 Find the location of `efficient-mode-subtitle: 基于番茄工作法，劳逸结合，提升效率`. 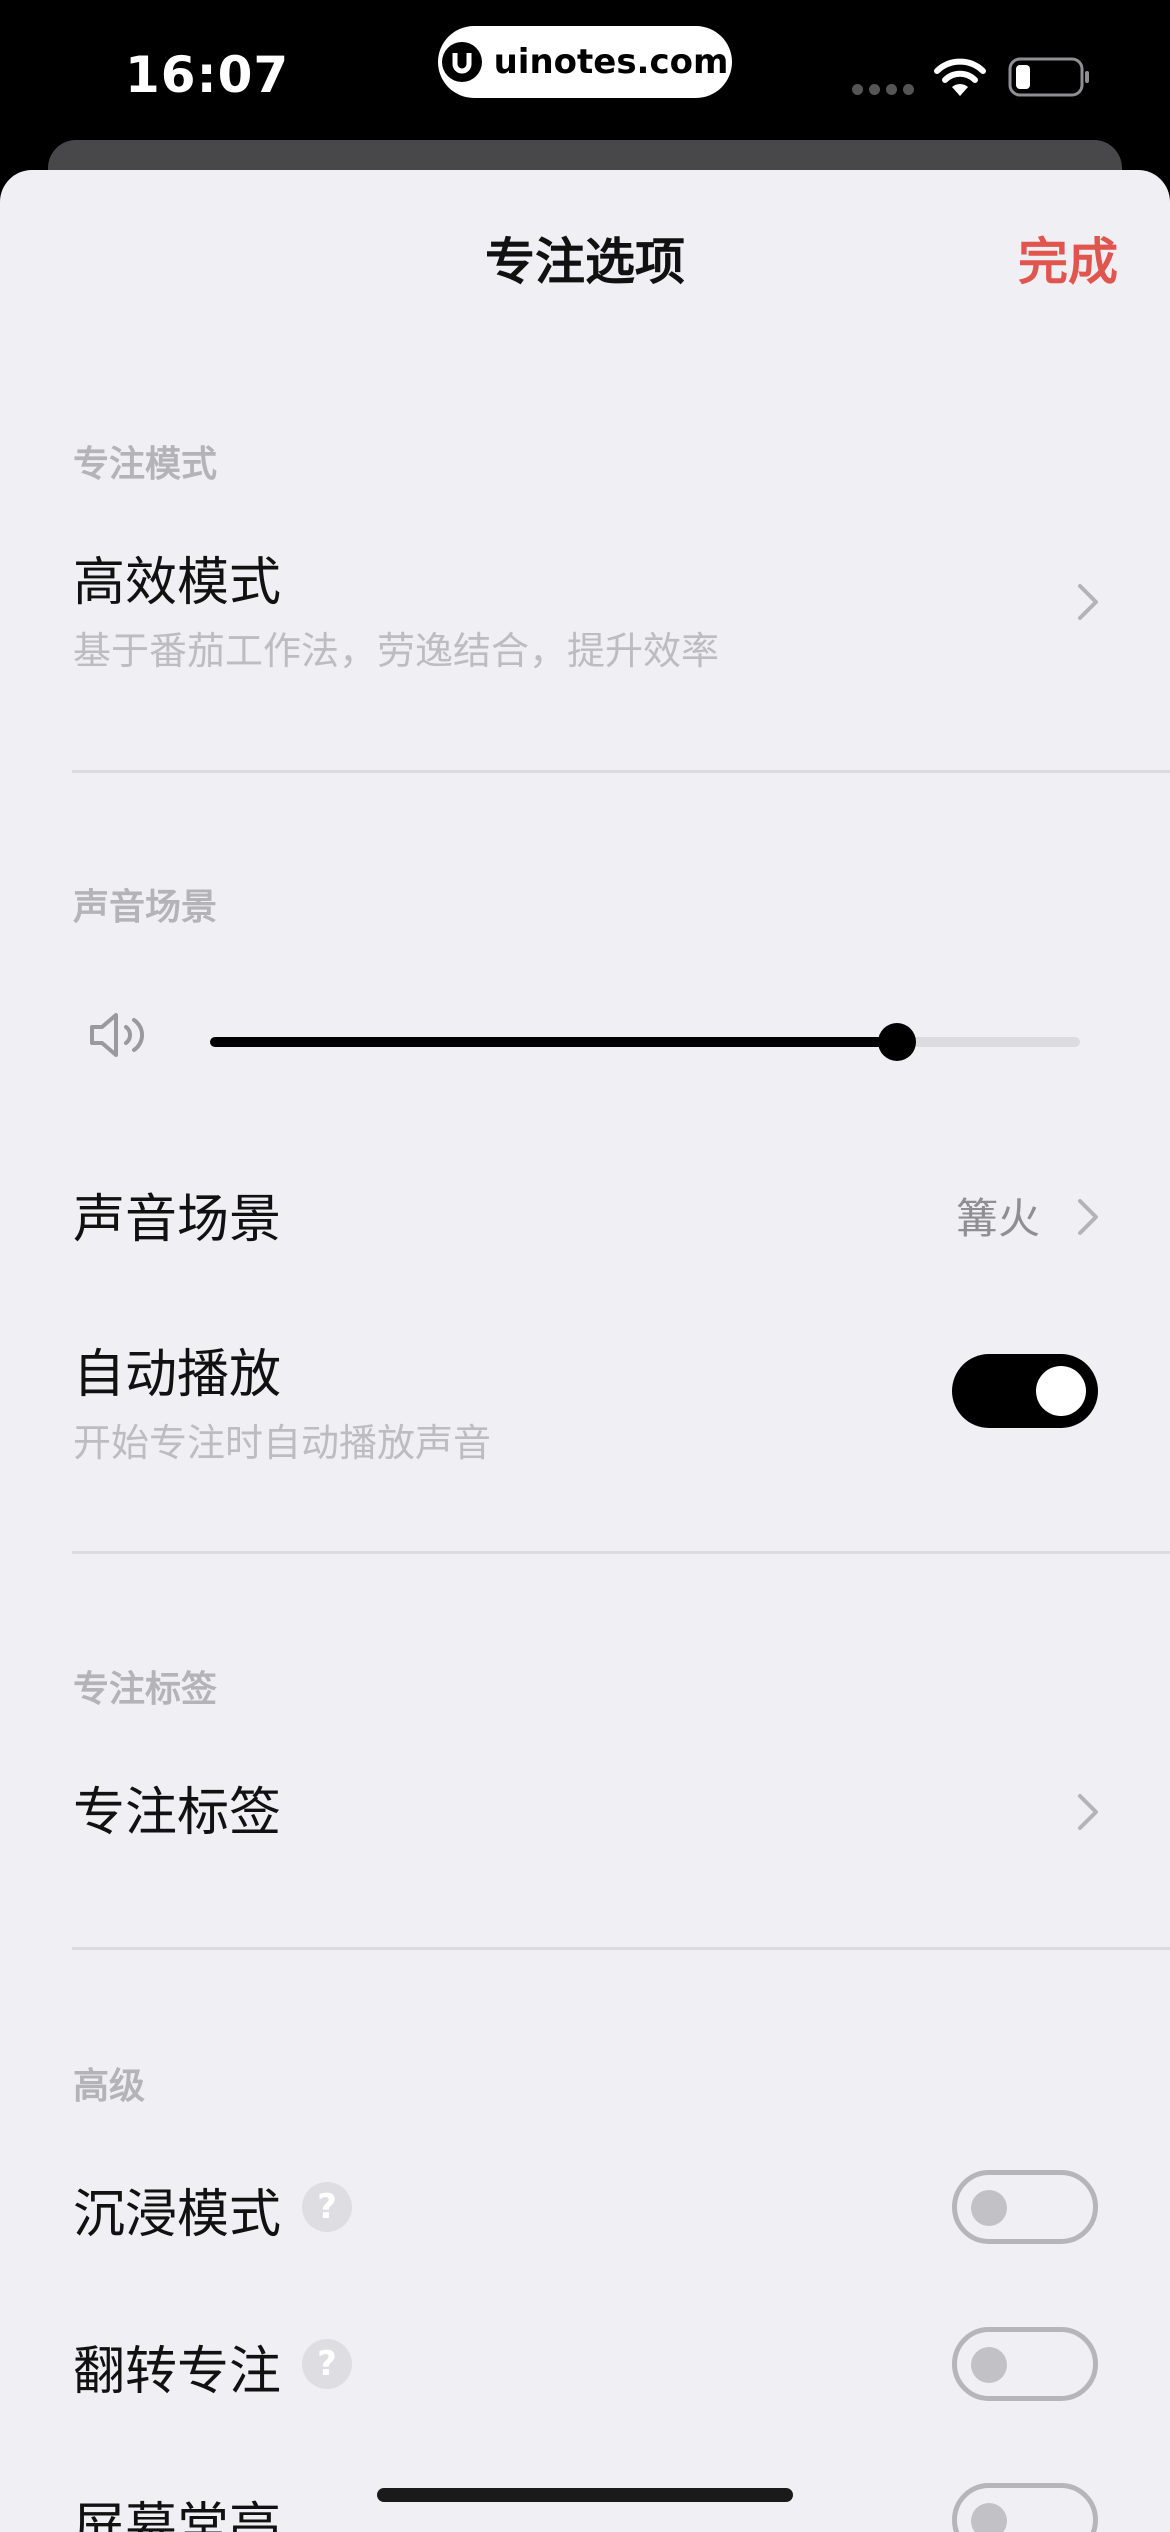

efficient-mode-subtitle: 基于番茄工作法，劳逸结合，提升效率 is located at coordinates (396, 651).